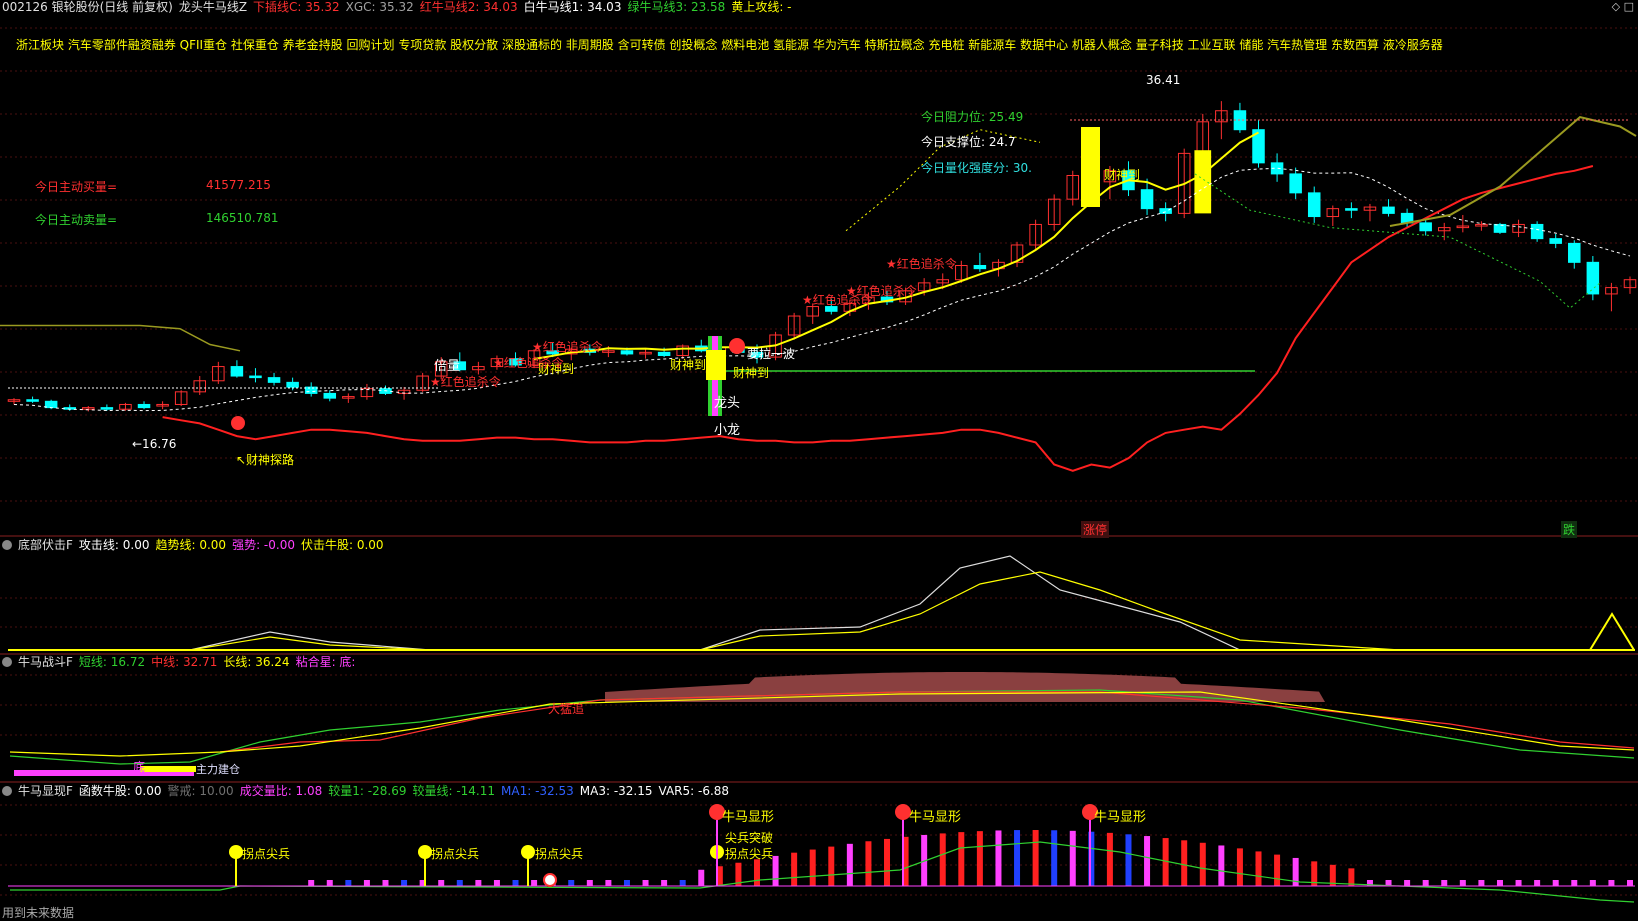  What do you see at coordinates (921, 264) in the screenshot?
I see `hongse-label-6: ★红色追杀令` at bounding box center [921, 264].